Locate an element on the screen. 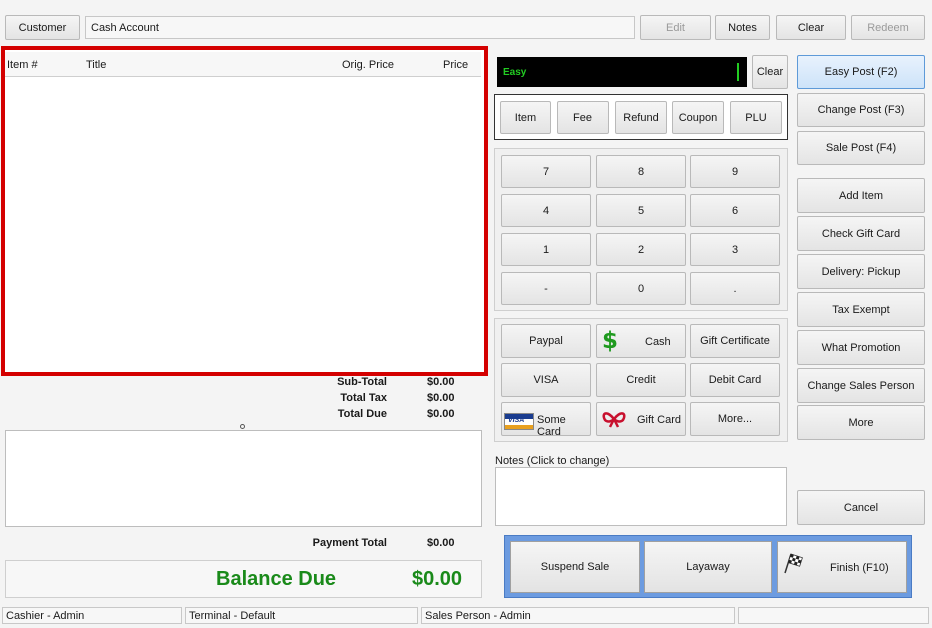 This screenshot has width=932, height=628. some-card-button: VISA Some Card is located at coordinates (546, 420).